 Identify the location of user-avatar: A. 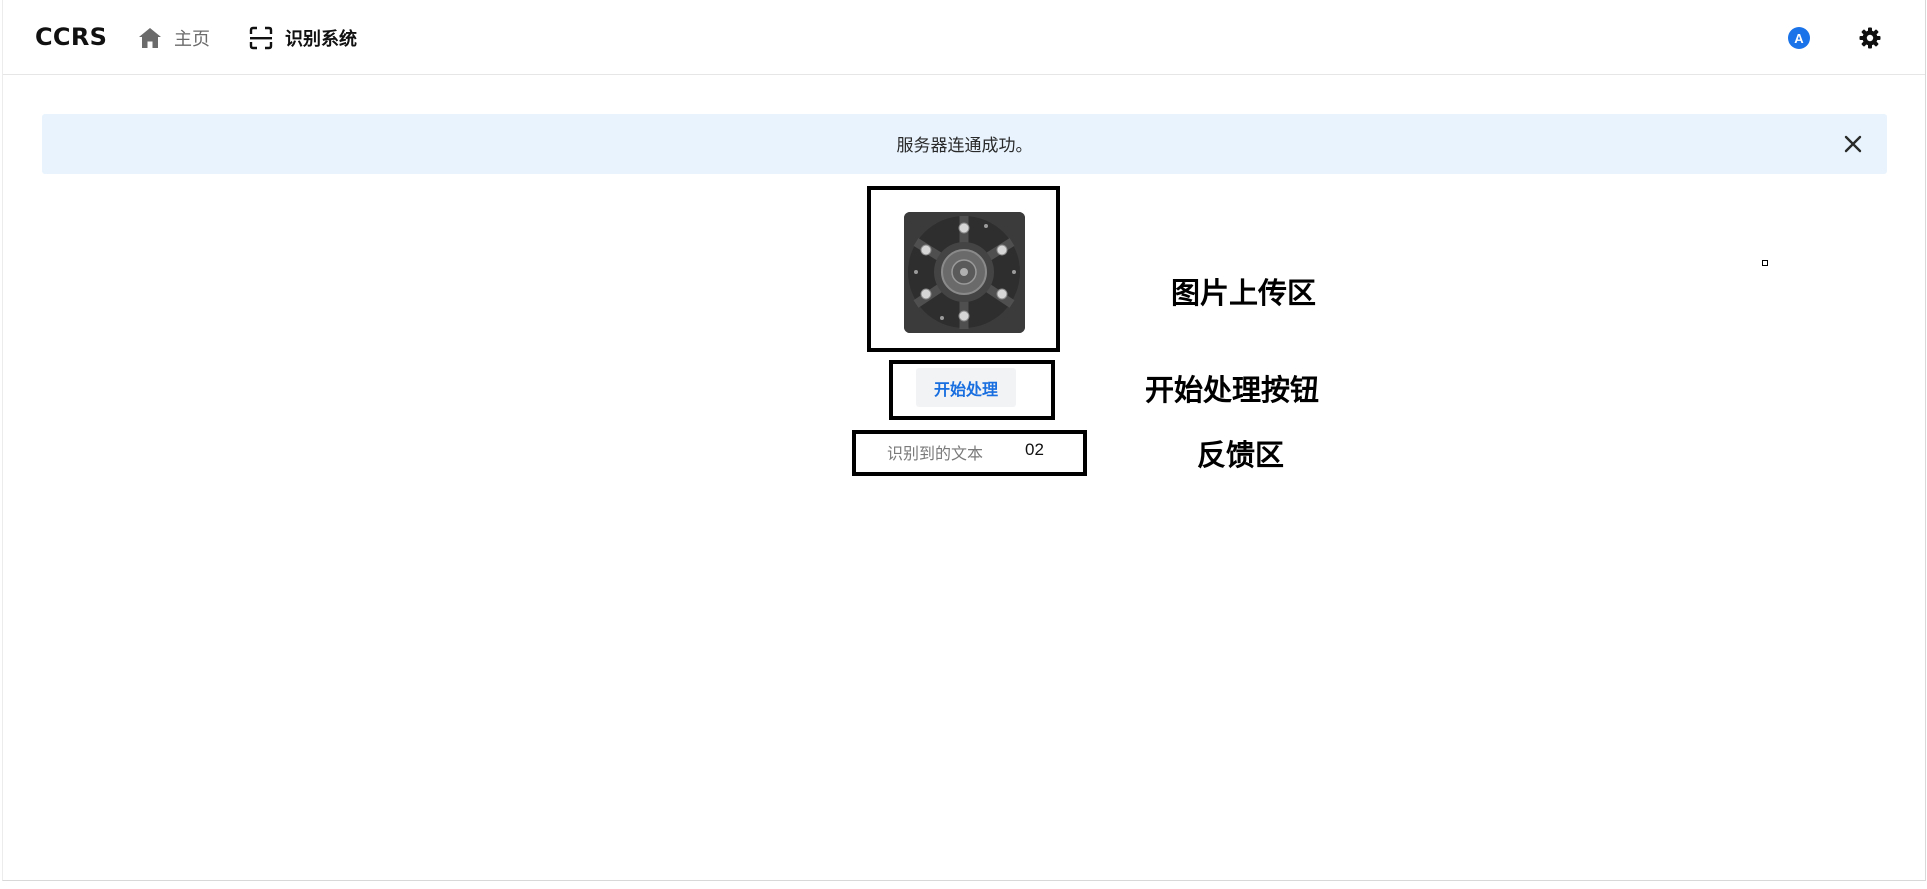
(1799, 38).